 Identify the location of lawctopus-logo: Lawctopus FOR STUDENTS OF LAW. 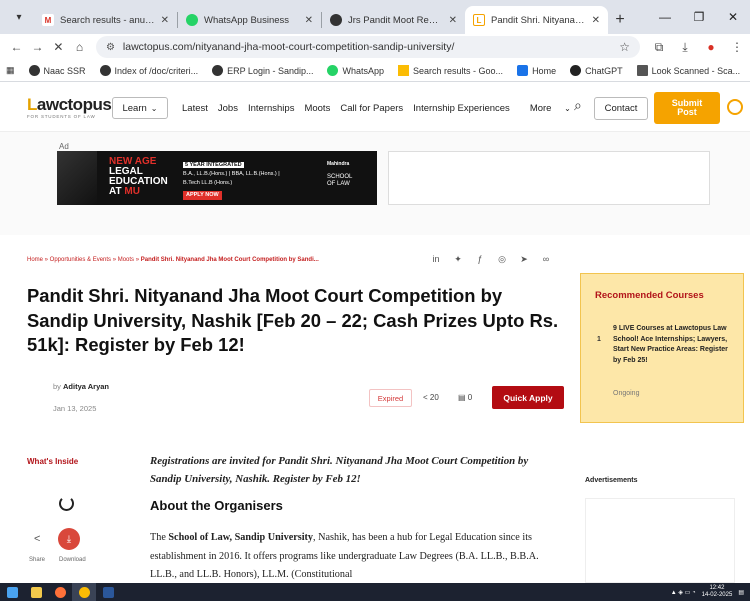
(69, 107).